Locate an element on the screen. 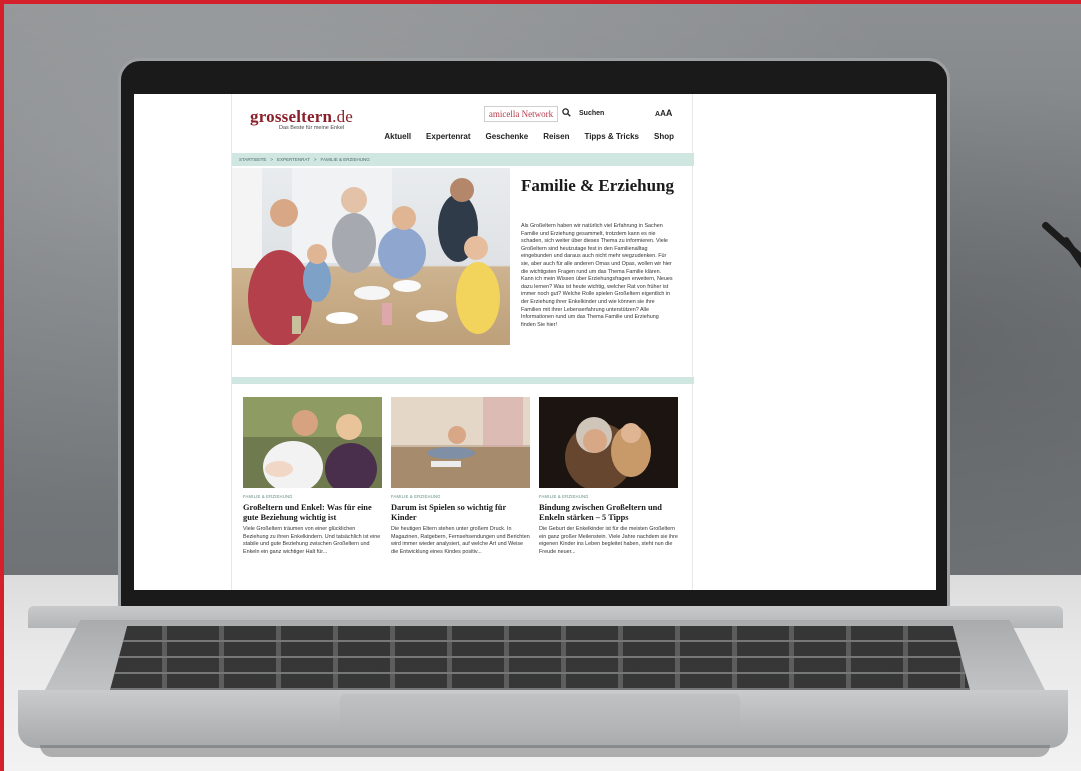 The height and width of the screenshot is (771, 1081). nav-item-geschenke: Geschenke is located at coordinates (507, 136).